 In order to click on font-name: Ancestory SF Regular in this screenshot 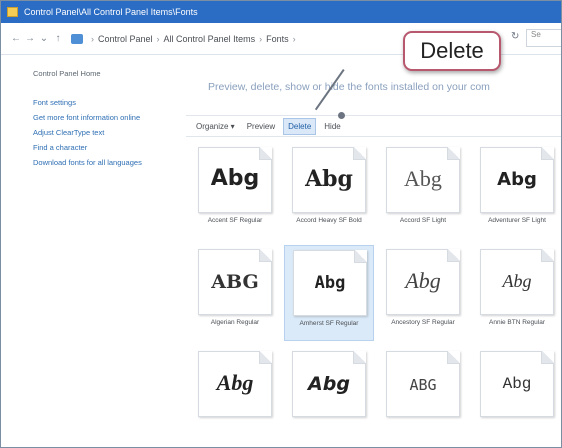, I will do `click(423, 322)`.